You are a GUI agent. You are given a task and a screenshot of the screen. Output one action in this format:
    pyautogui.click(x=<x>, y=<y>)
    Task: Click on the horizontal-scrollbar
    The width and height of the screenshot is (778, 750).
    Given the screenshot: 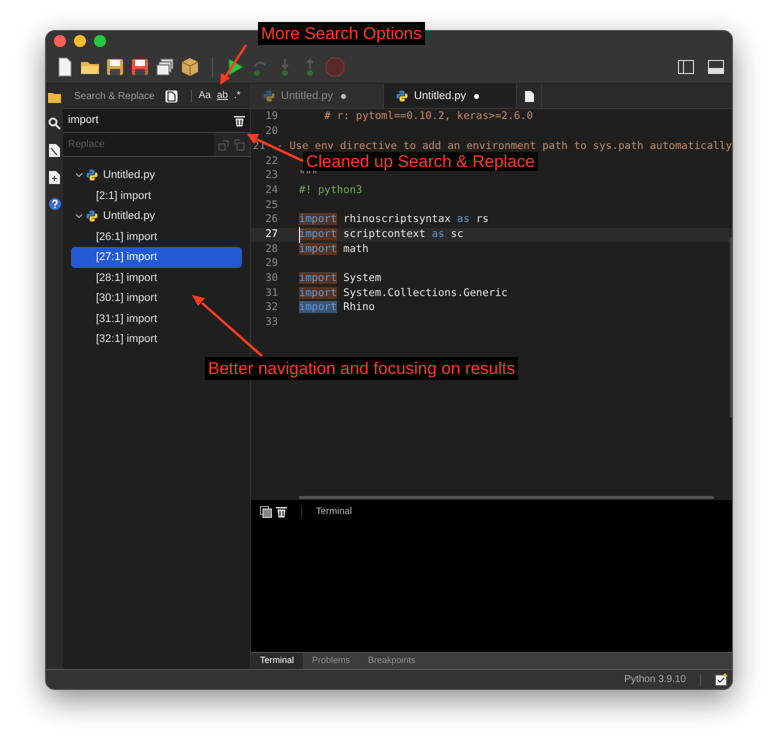 What is the action you would take?
    pyautogui.click(x=506, y=497)
    